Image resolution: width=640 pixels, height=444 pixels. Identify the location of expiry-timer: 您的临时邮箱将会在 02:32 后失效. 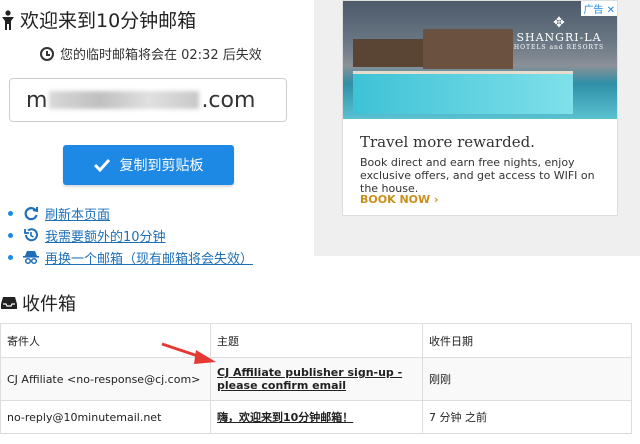
(151, 53).